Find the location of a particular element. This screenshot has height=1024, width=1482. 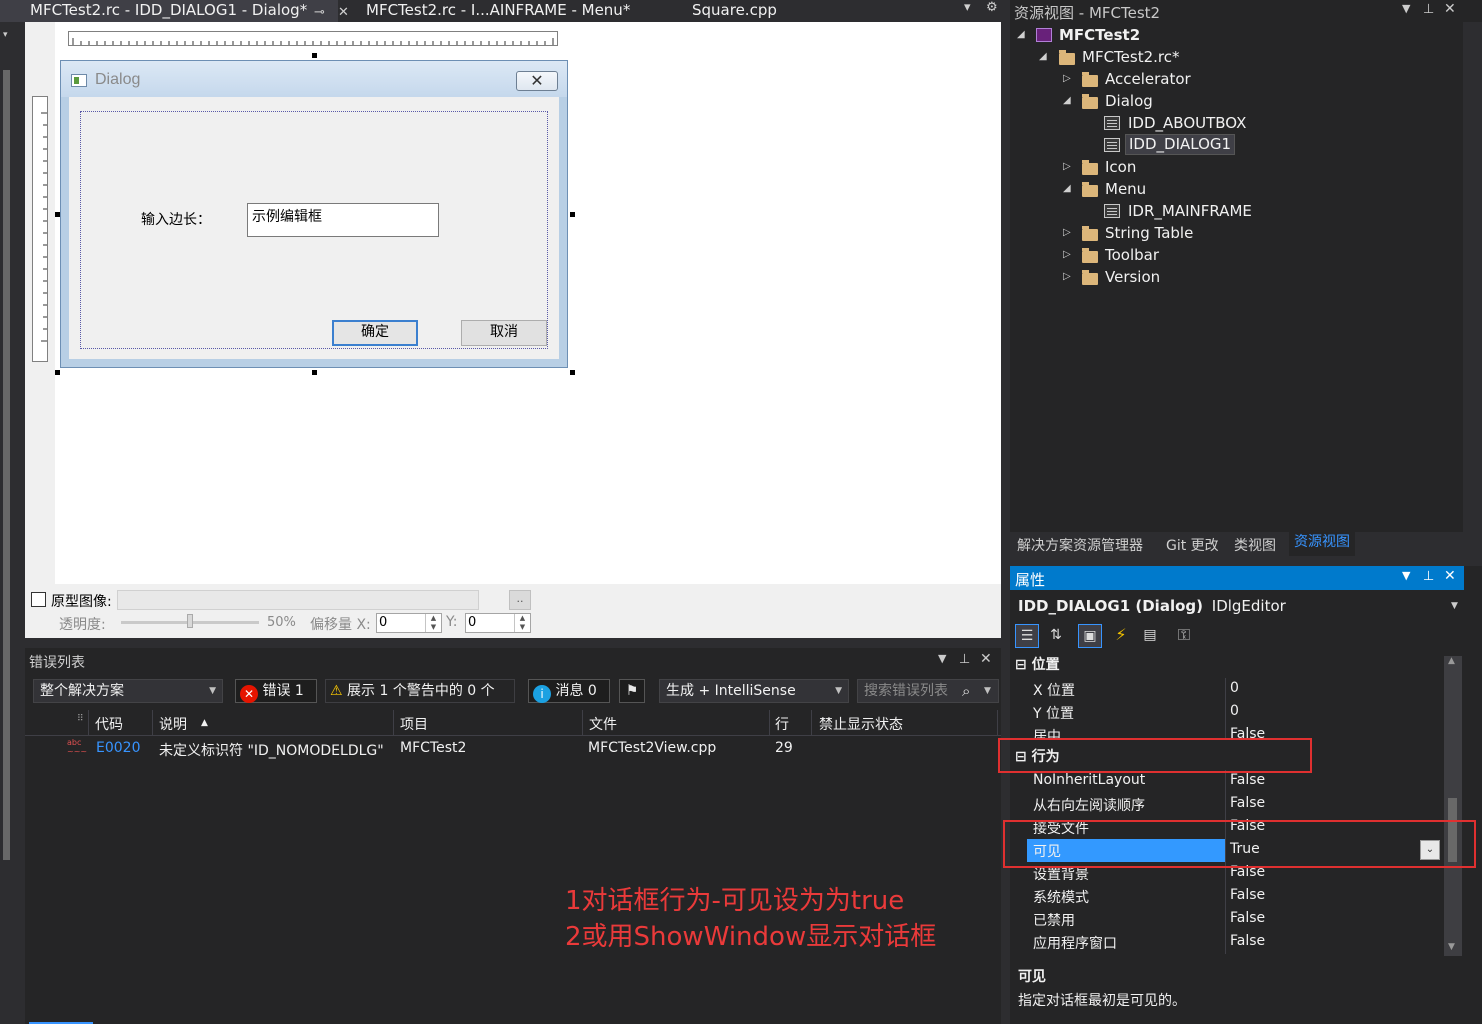

property-value: 0 is located at coordinates (1234, 688).